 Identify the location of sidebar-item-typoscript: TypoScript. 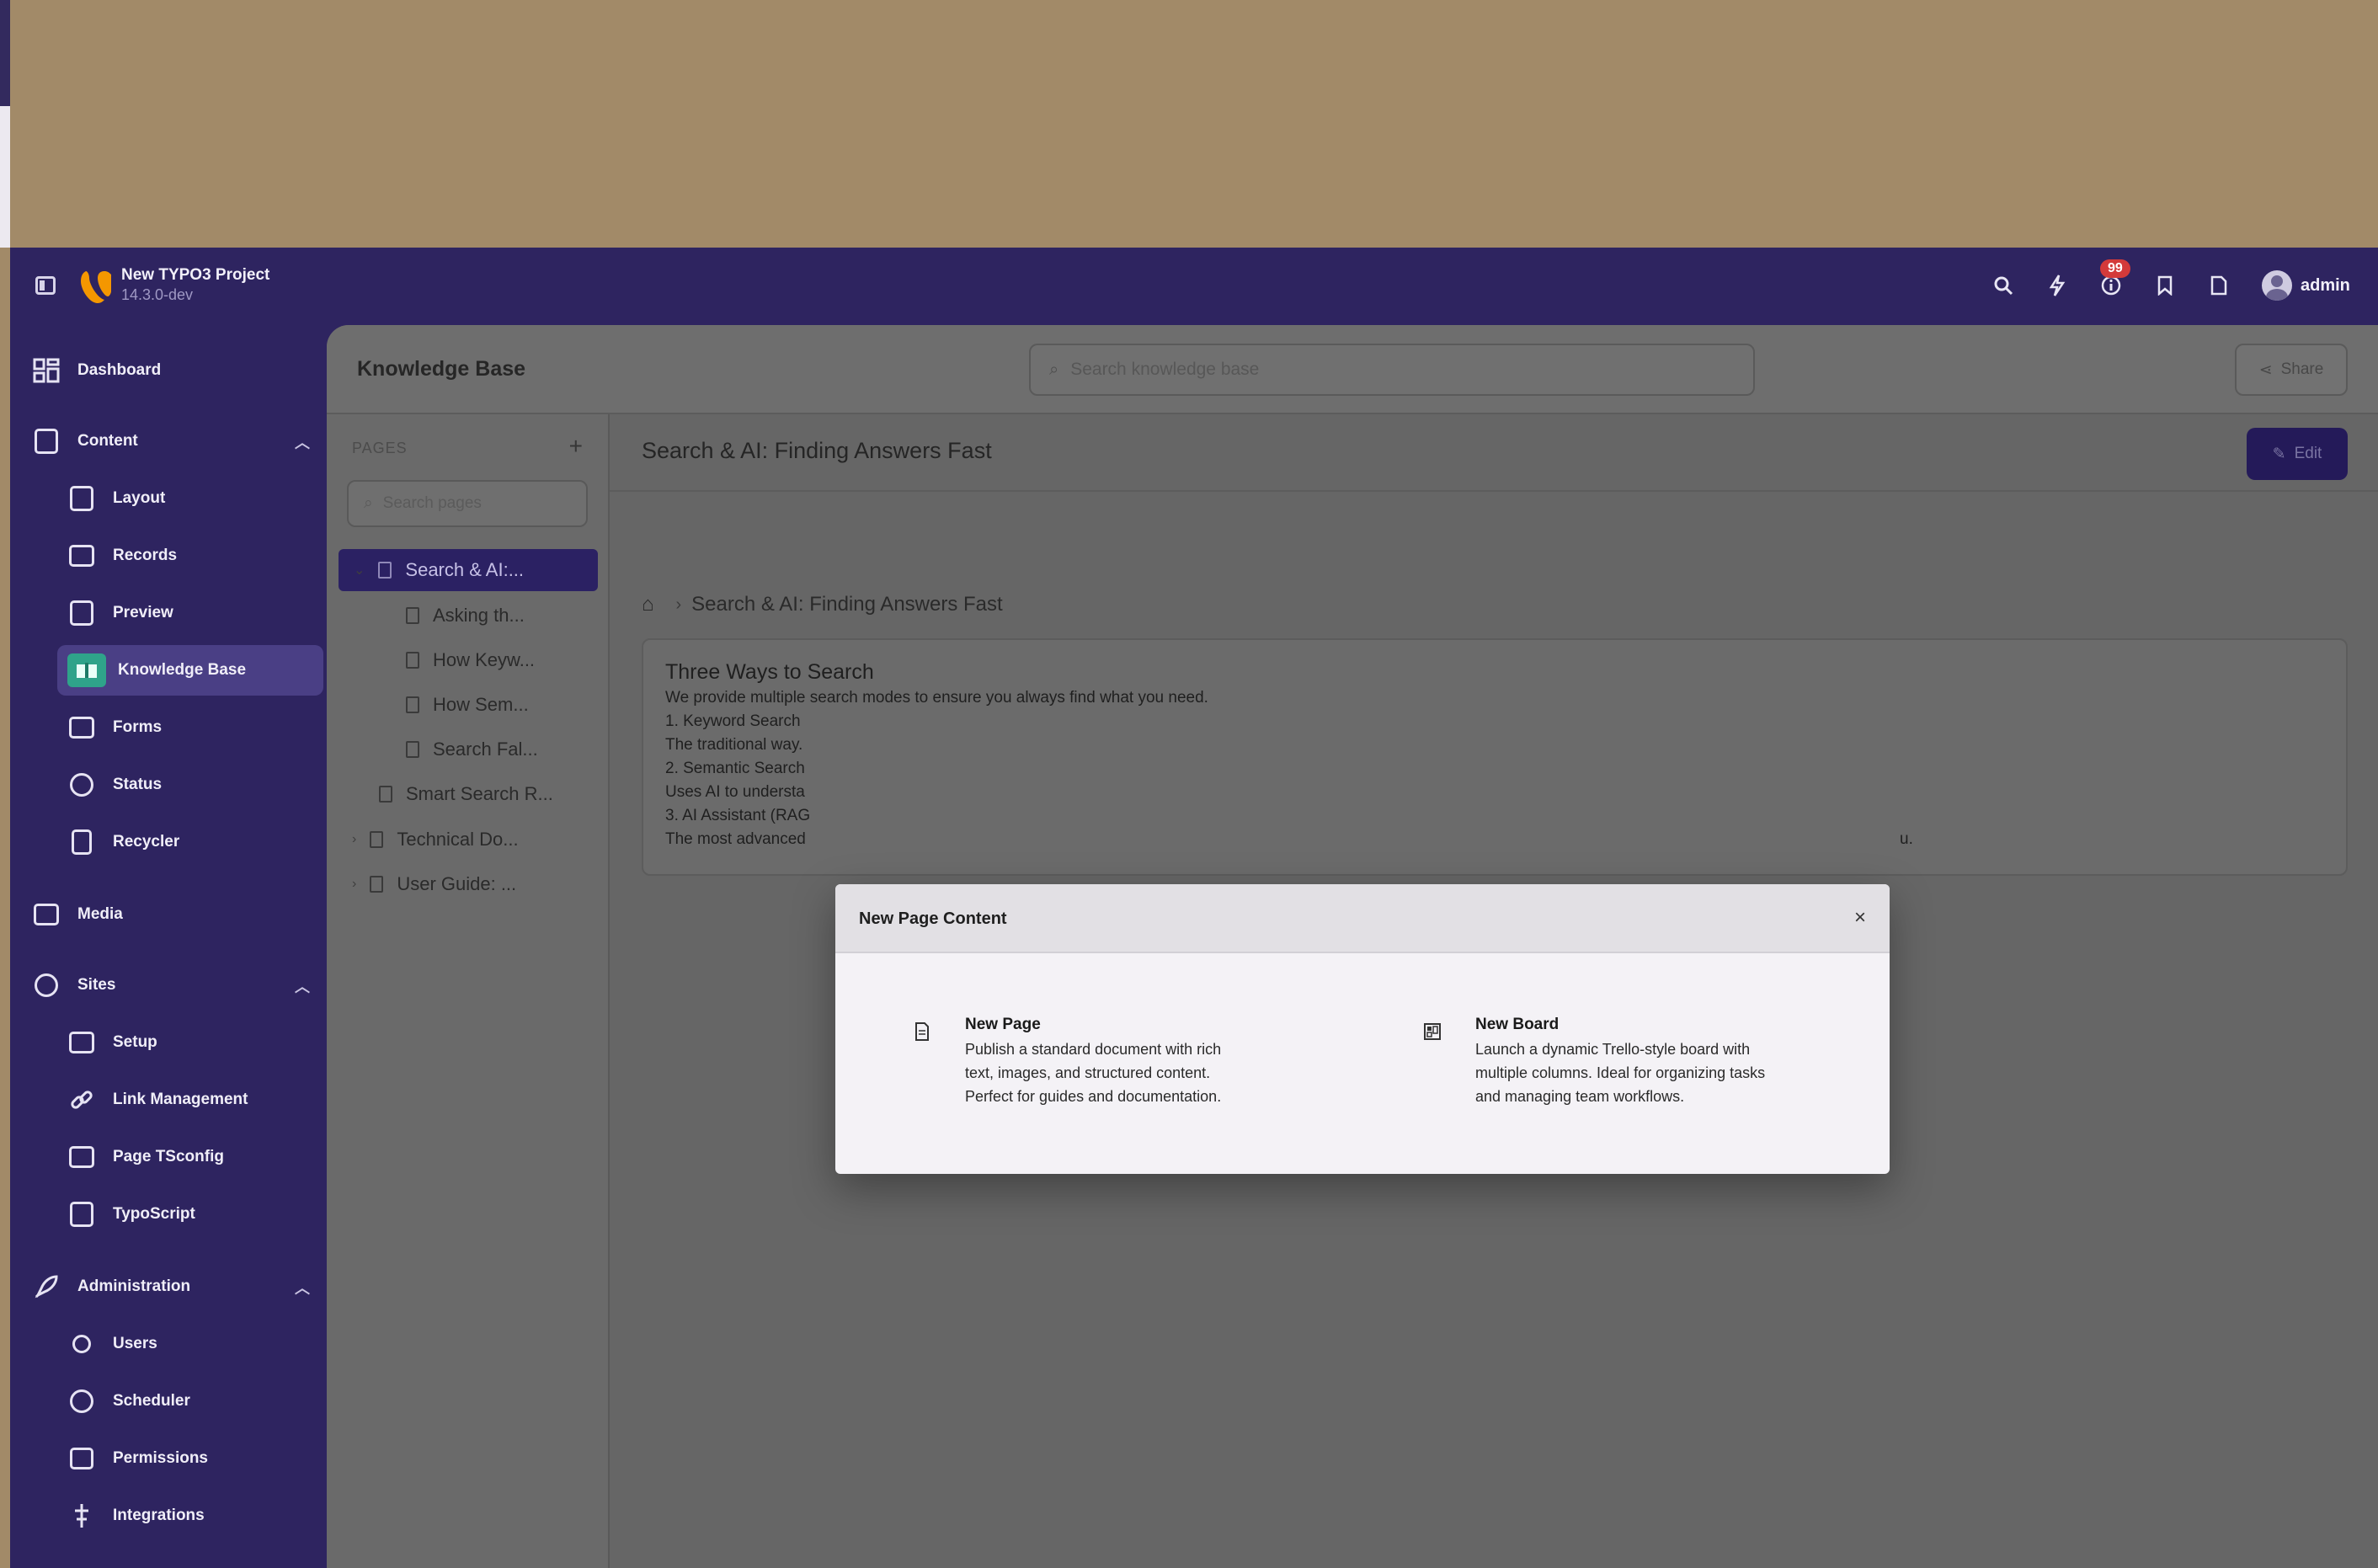
(190, 1214).